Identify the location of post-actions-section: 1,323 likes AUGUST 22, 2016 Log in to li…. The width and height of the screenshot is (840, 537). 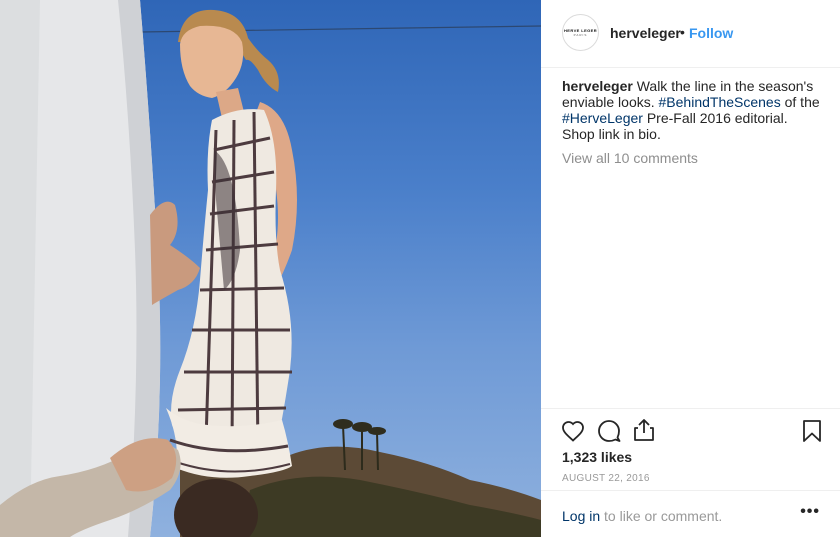
(690, 472).